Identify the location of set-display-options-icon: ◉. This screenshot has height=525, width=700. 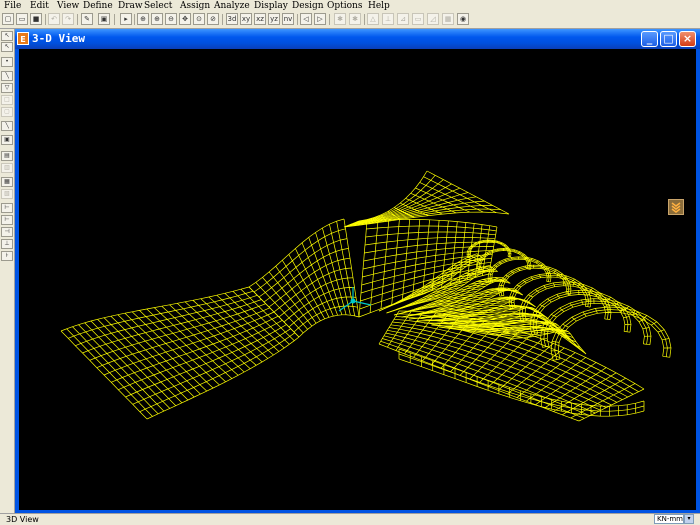
(463, 19).